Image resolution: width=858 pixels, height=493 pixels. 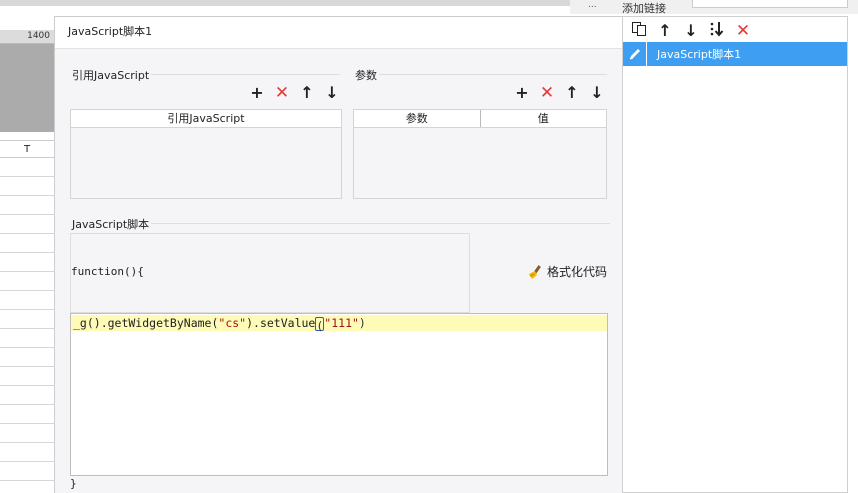 I want to click on param-section-label: 参数, so click(x=366, y=75).